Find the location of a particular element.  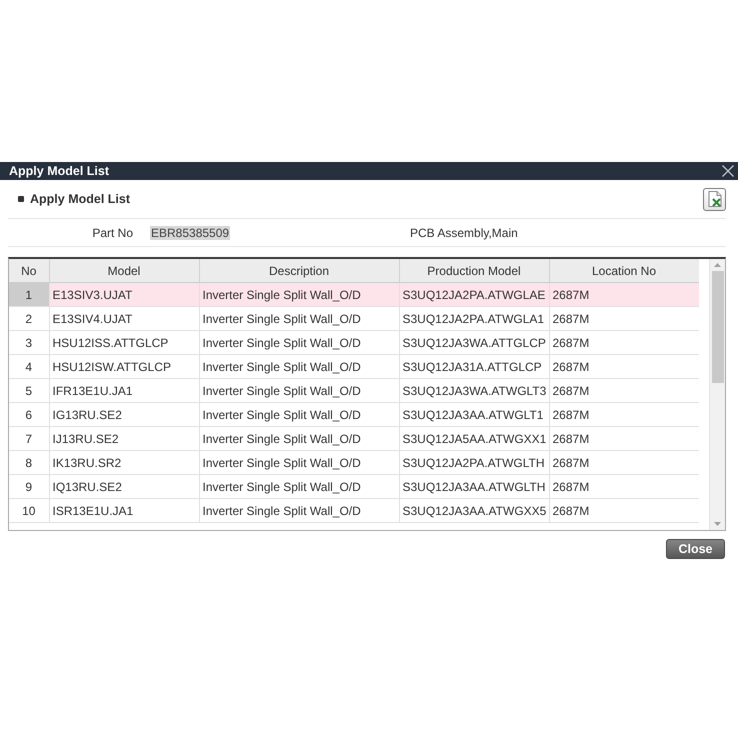

part-no-value: EBR85385509 is located at coordinates (190, 233).